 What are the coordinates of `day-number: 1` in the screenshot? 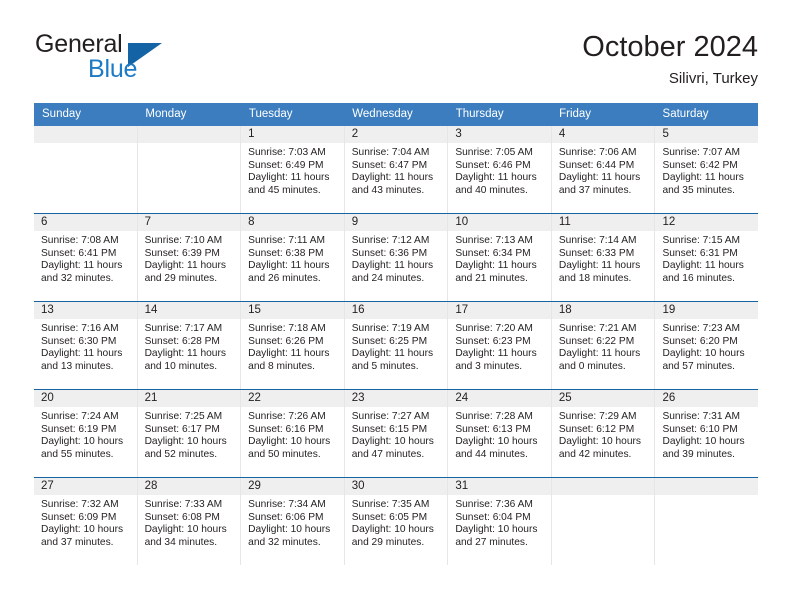 It's located at (292, 134).